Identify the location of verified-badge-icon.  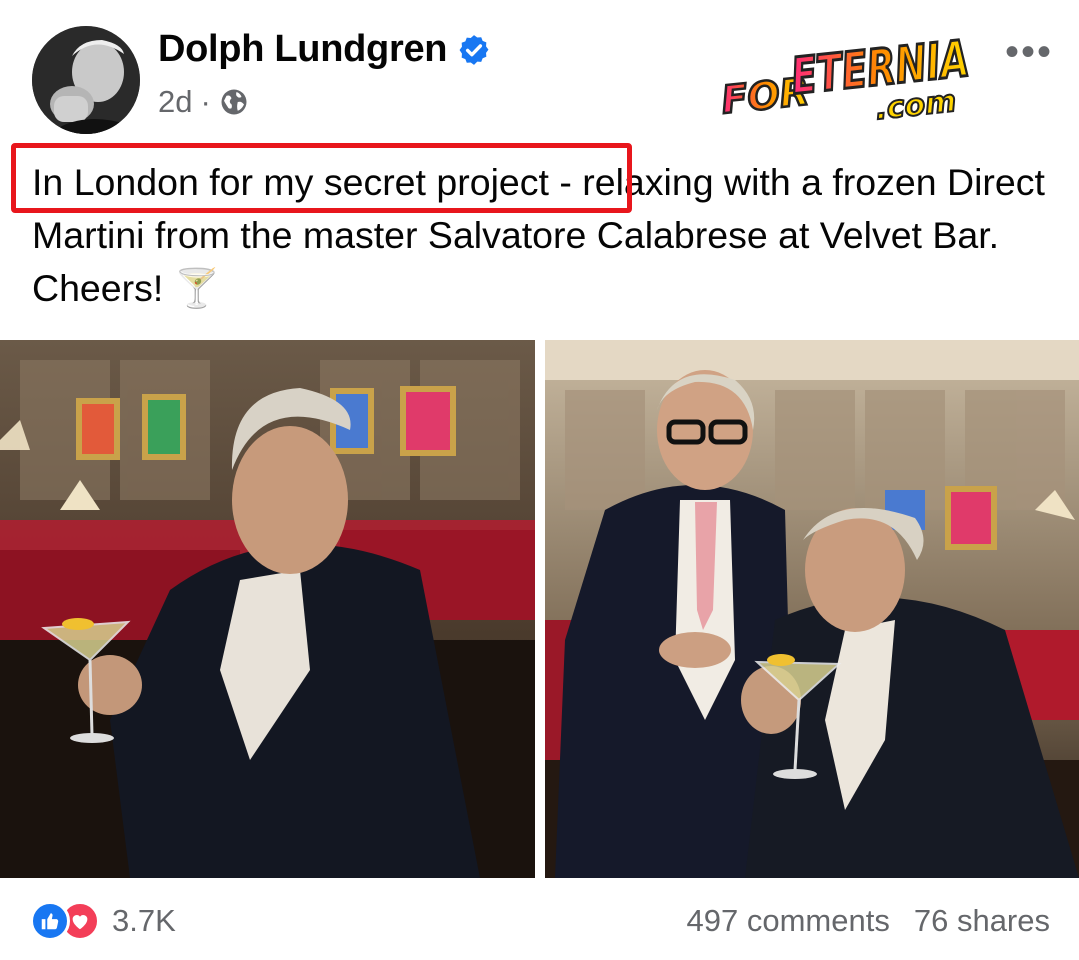
(474, 49).